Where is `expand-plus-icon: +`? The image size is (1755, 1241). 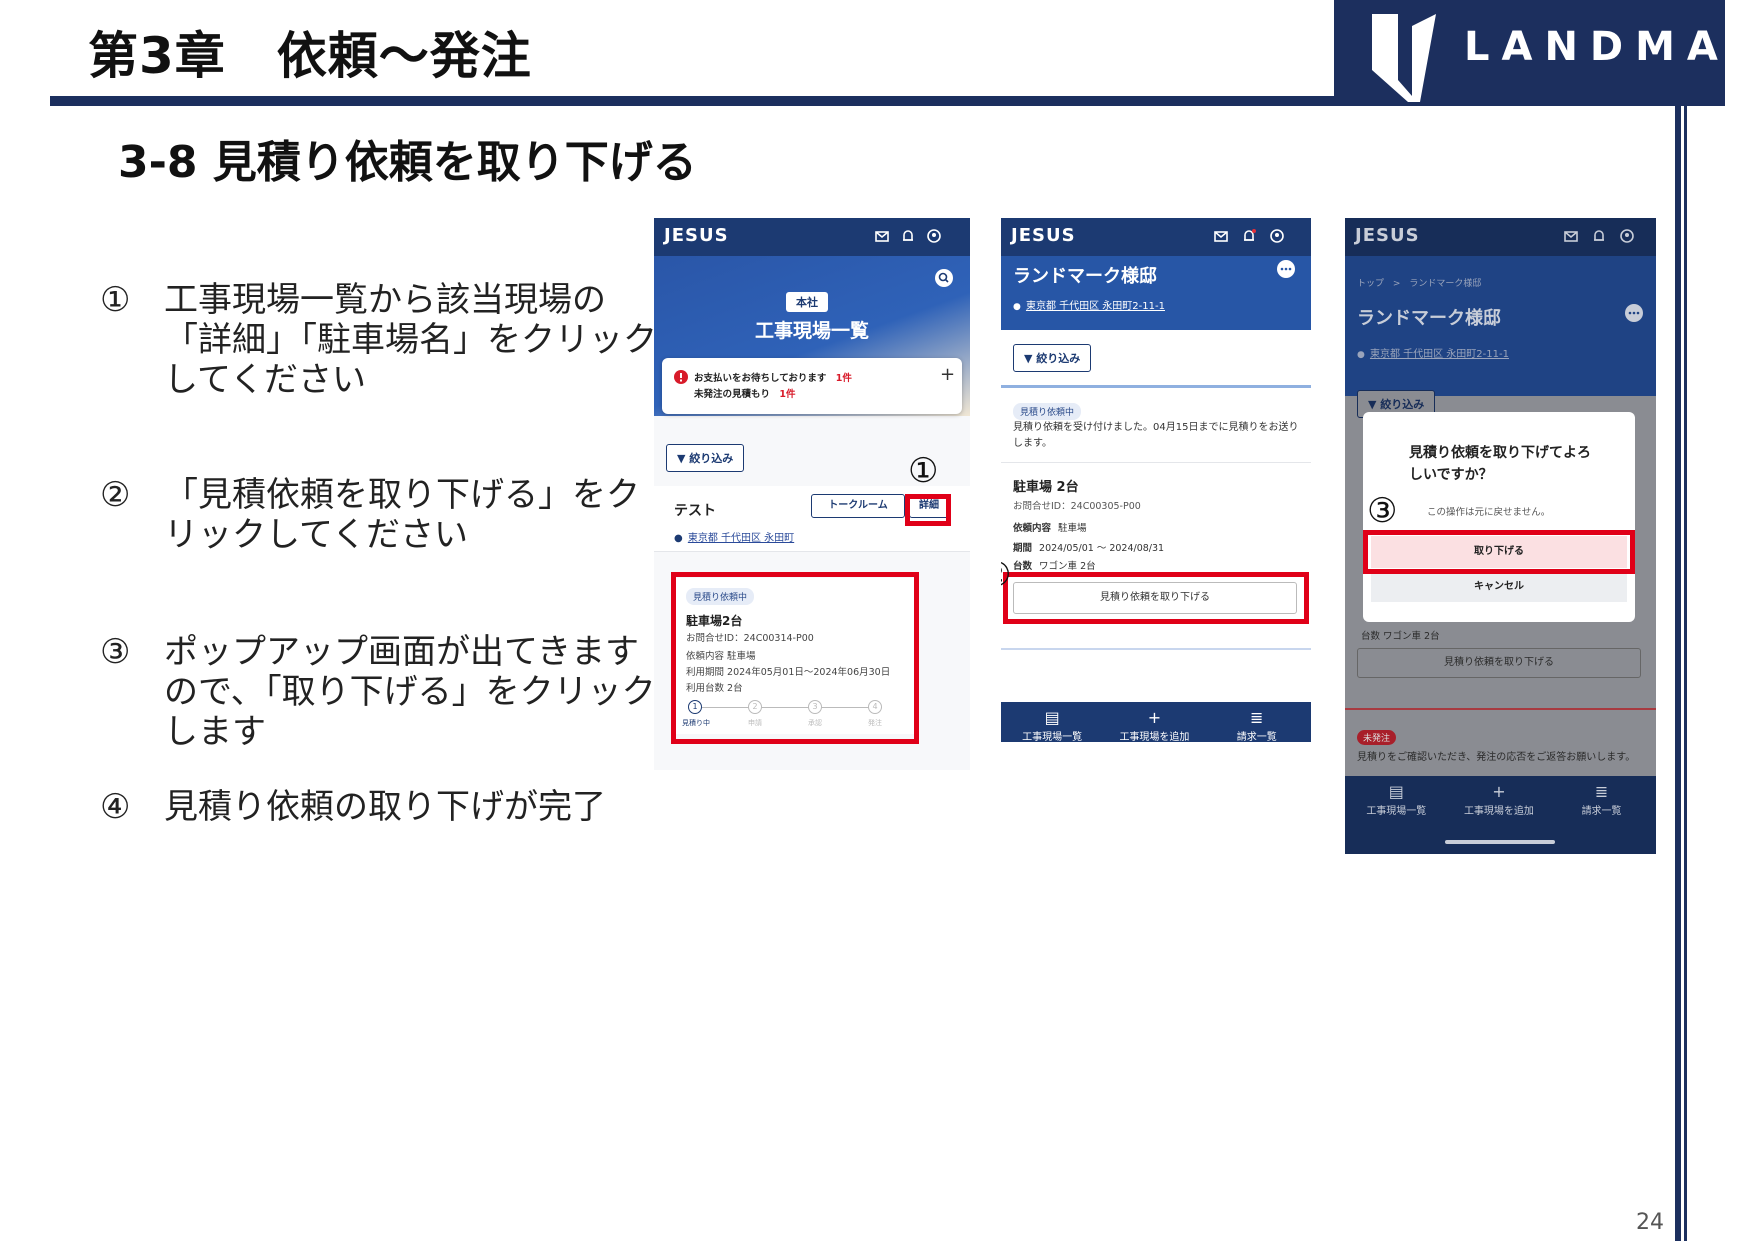 expand-plus-icon: + is located at coordinates (947, 374).